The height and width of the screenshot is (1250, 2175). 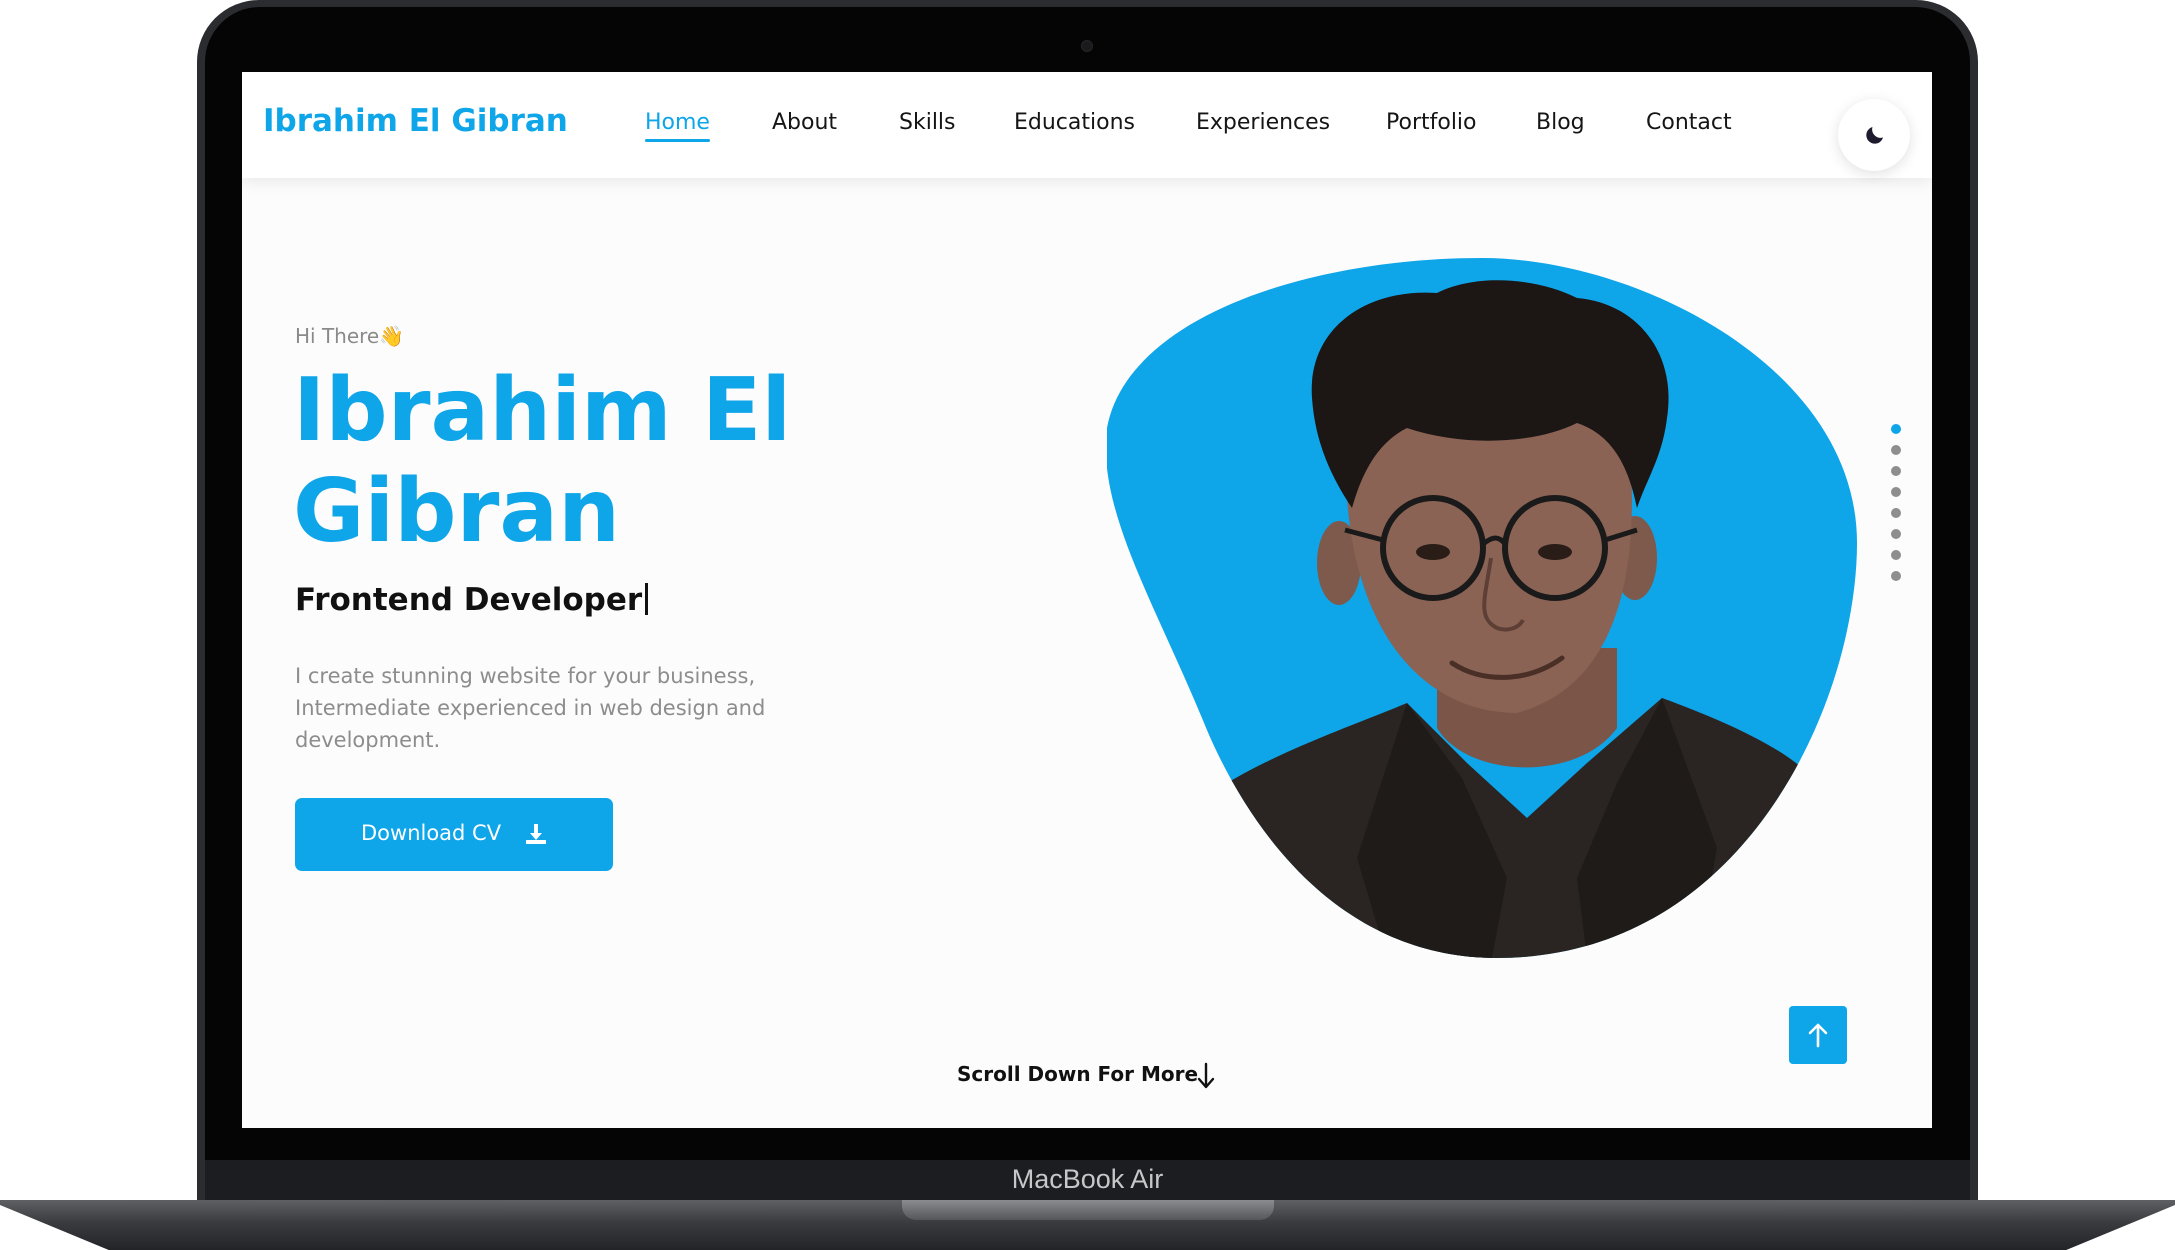 What do you see at coordinates (1689, 122) in the screenshot?
I see `nav-link-contact: Contact` at bounding box center [1689, 122].